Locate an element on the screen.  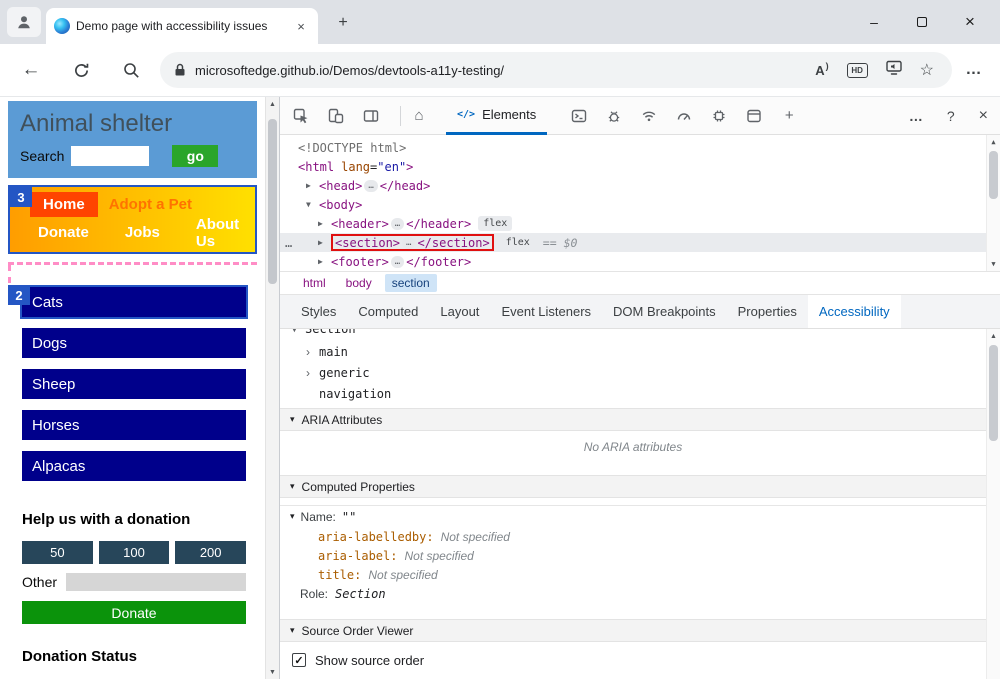
accessibility-scrollbar: ▲ is located at coordinates (993, 504).